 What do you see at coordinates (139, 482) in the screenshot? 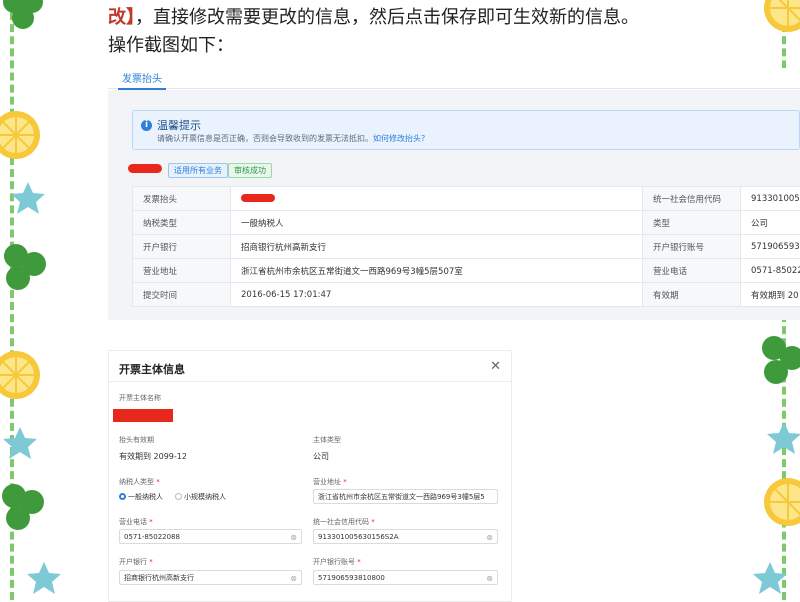
I see `taxpayer-type-label: 纳税人类型 *` at bounding box center [139, 482].